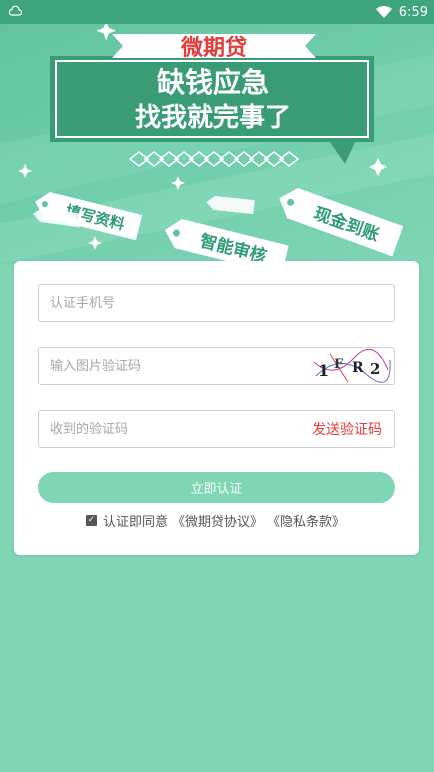 This screenshot has height=772, width=434. Describe the element at coordinates (323, 370) in the screenshot. I see `captcha-char: 1` at that location.